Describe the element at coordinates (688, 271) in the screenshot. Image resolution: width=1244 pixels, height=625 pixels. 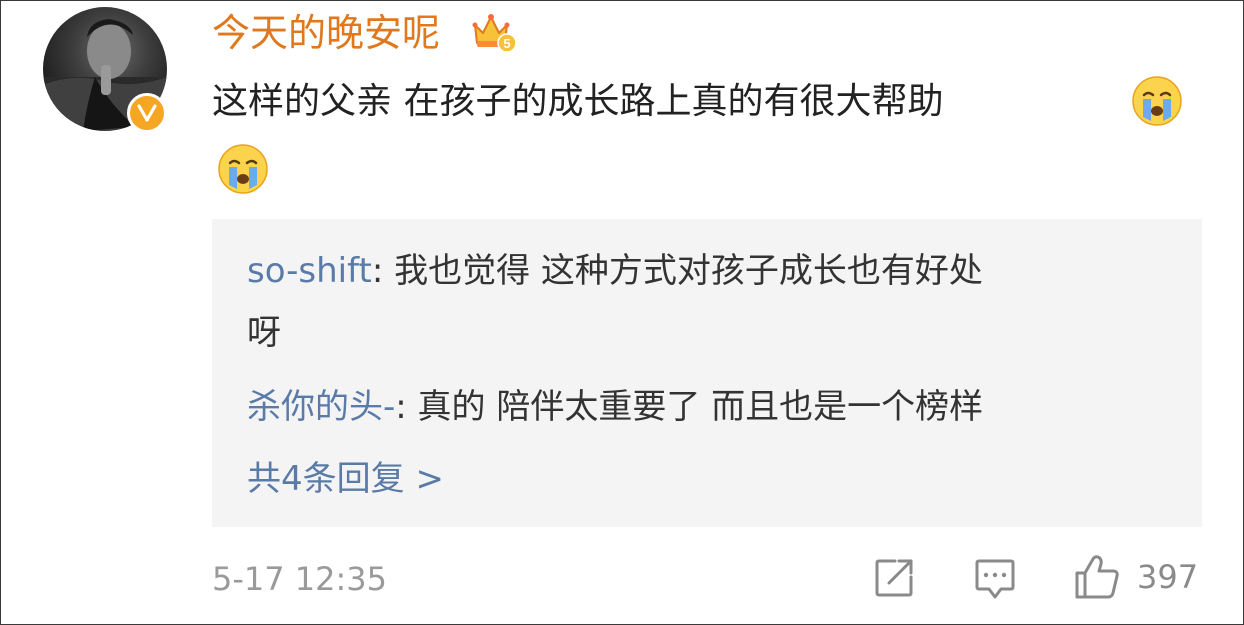
I see `reply-text: 我也觉得 这种方式对孩子成长也有好处` at that location.